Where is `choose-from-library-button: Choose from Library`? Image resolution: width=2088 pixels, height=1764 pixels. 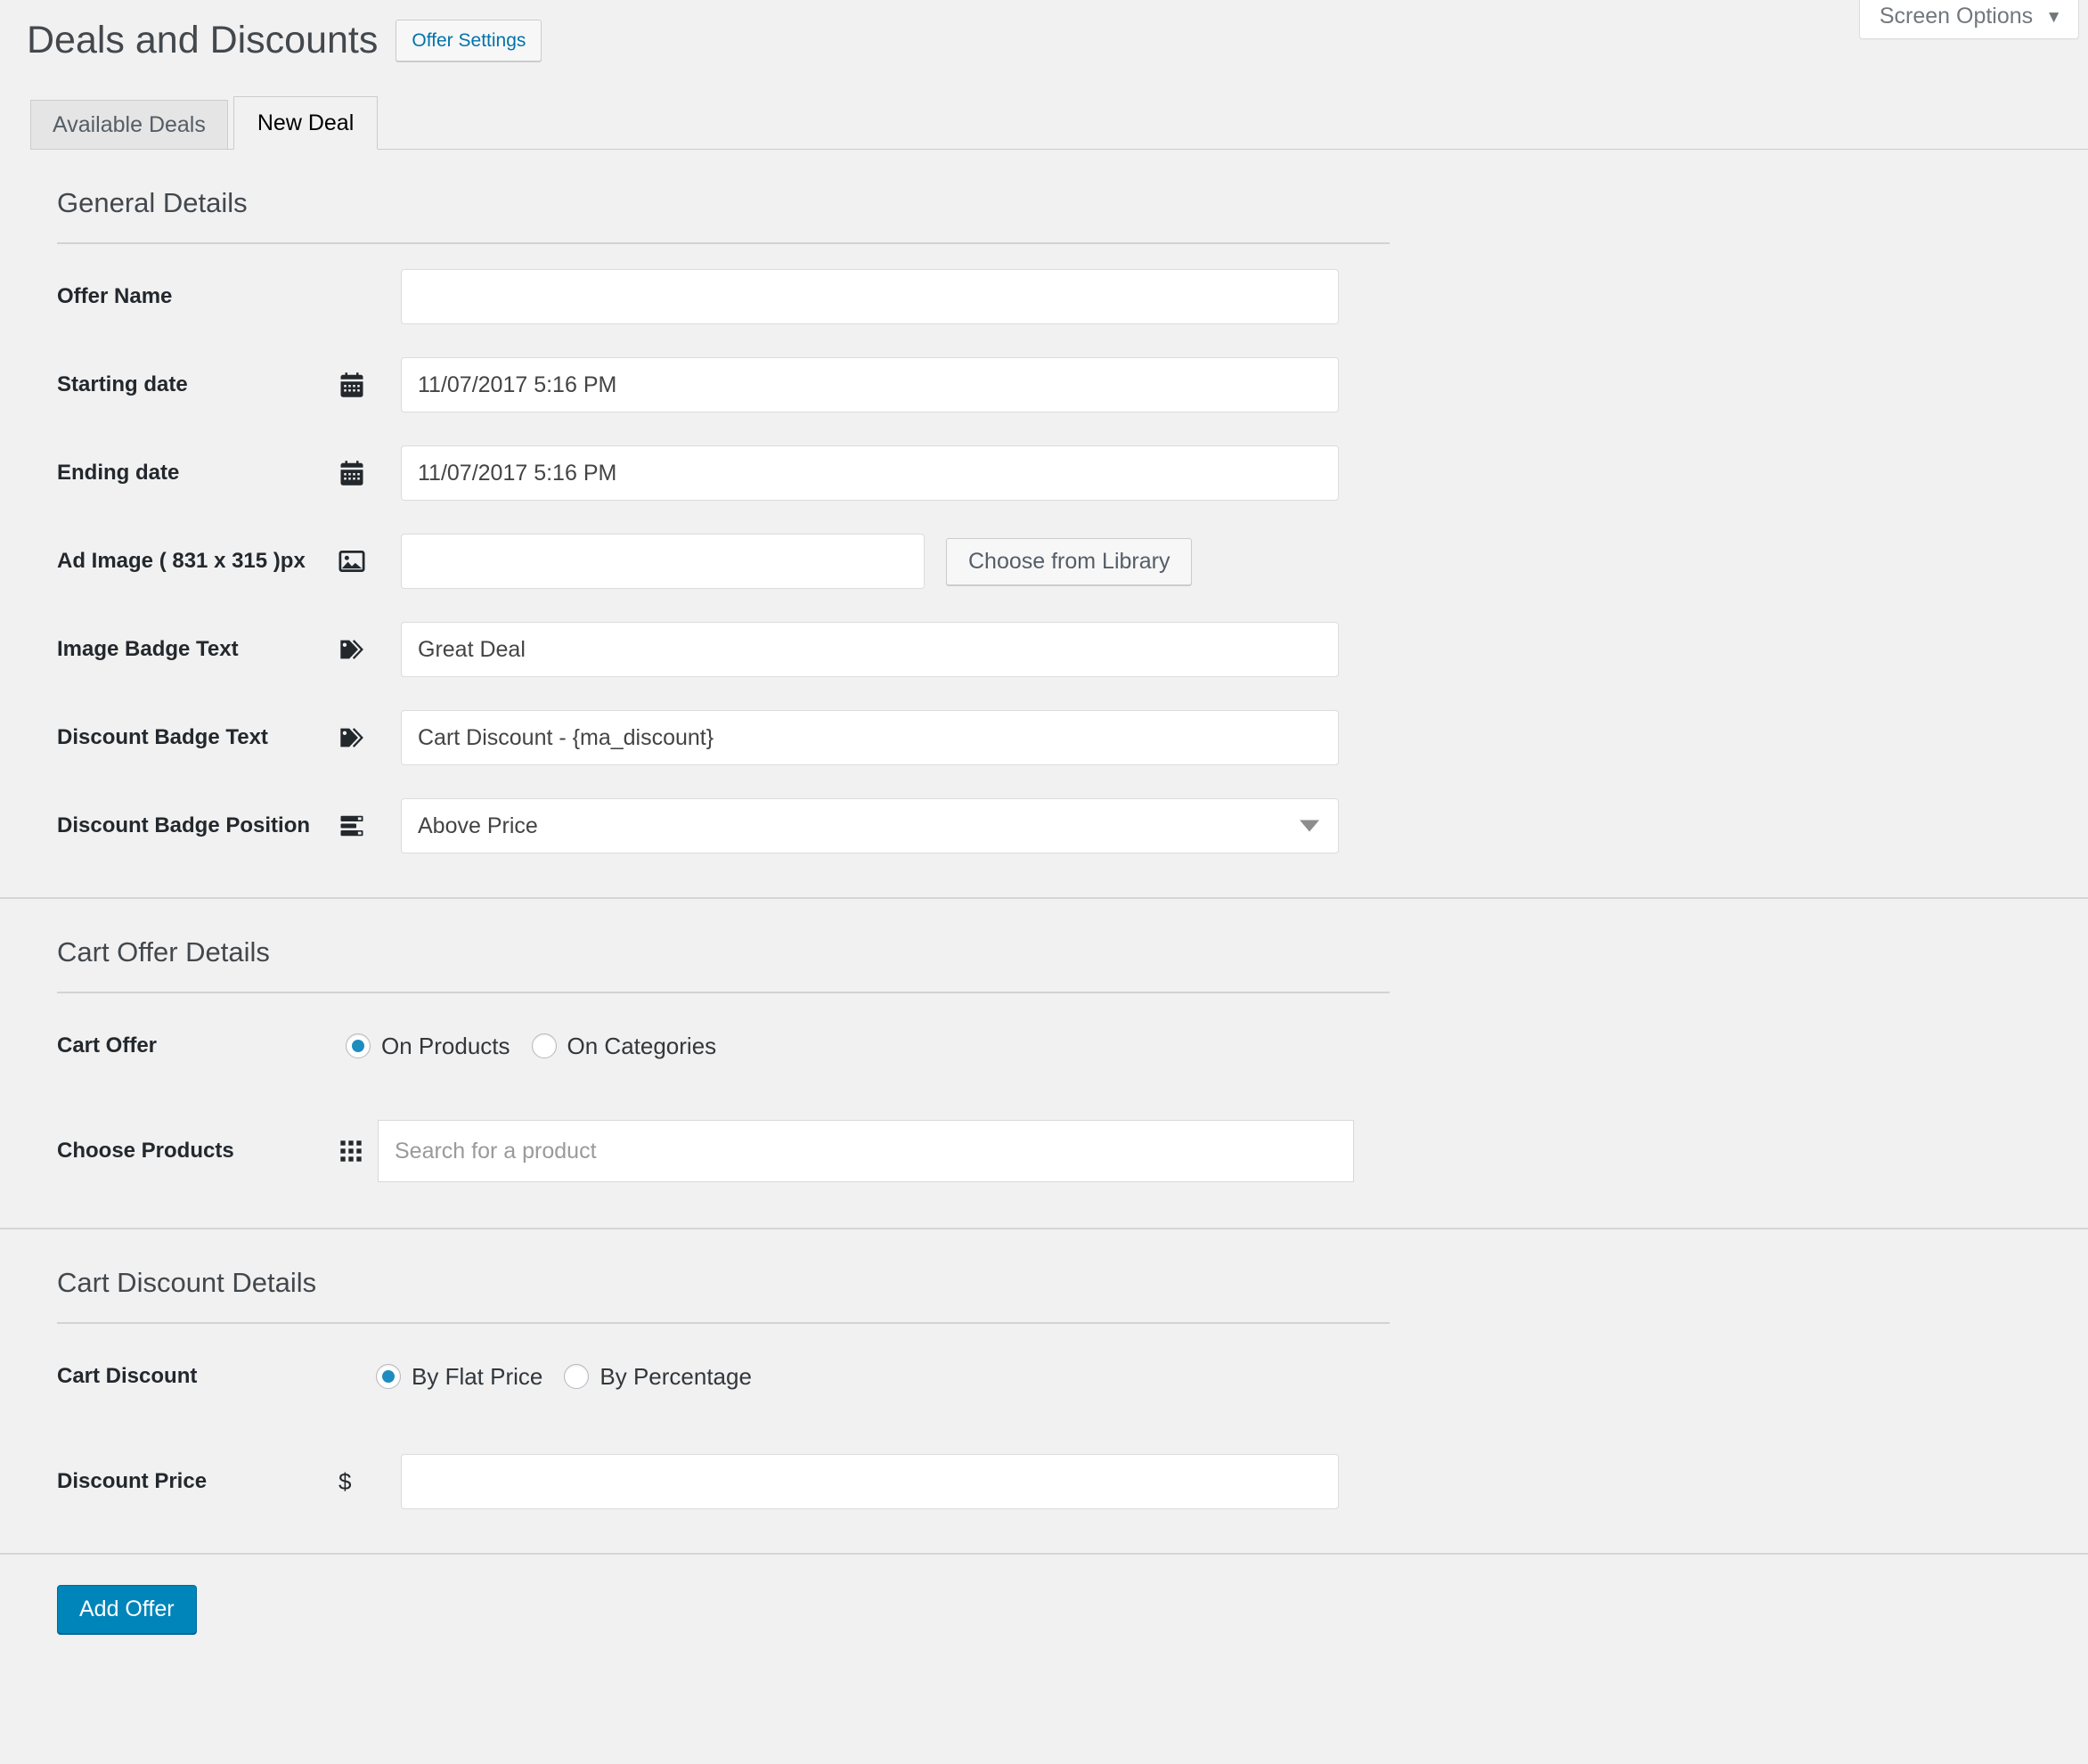 choose-from-library-button: Choose from Library is located at coordinates (1069, 561).